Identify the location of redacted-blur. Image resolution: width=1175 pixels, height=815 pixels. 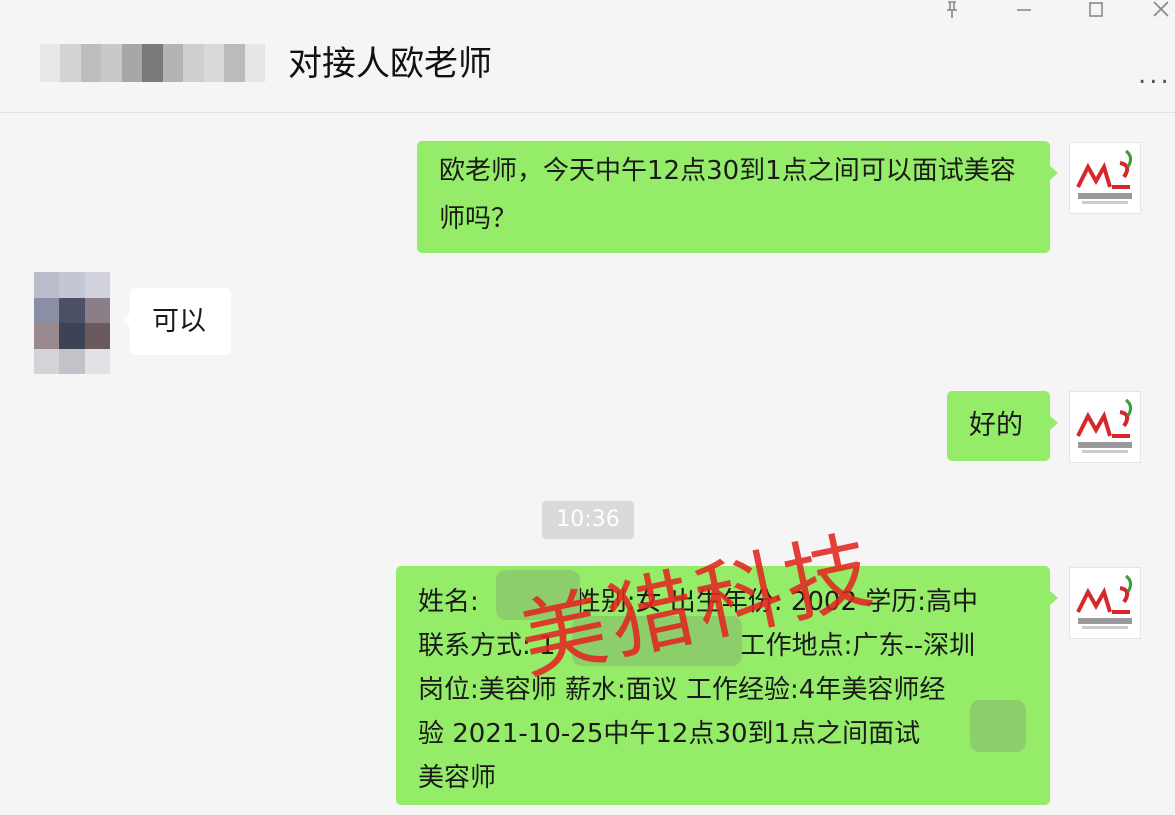
(998, 726).